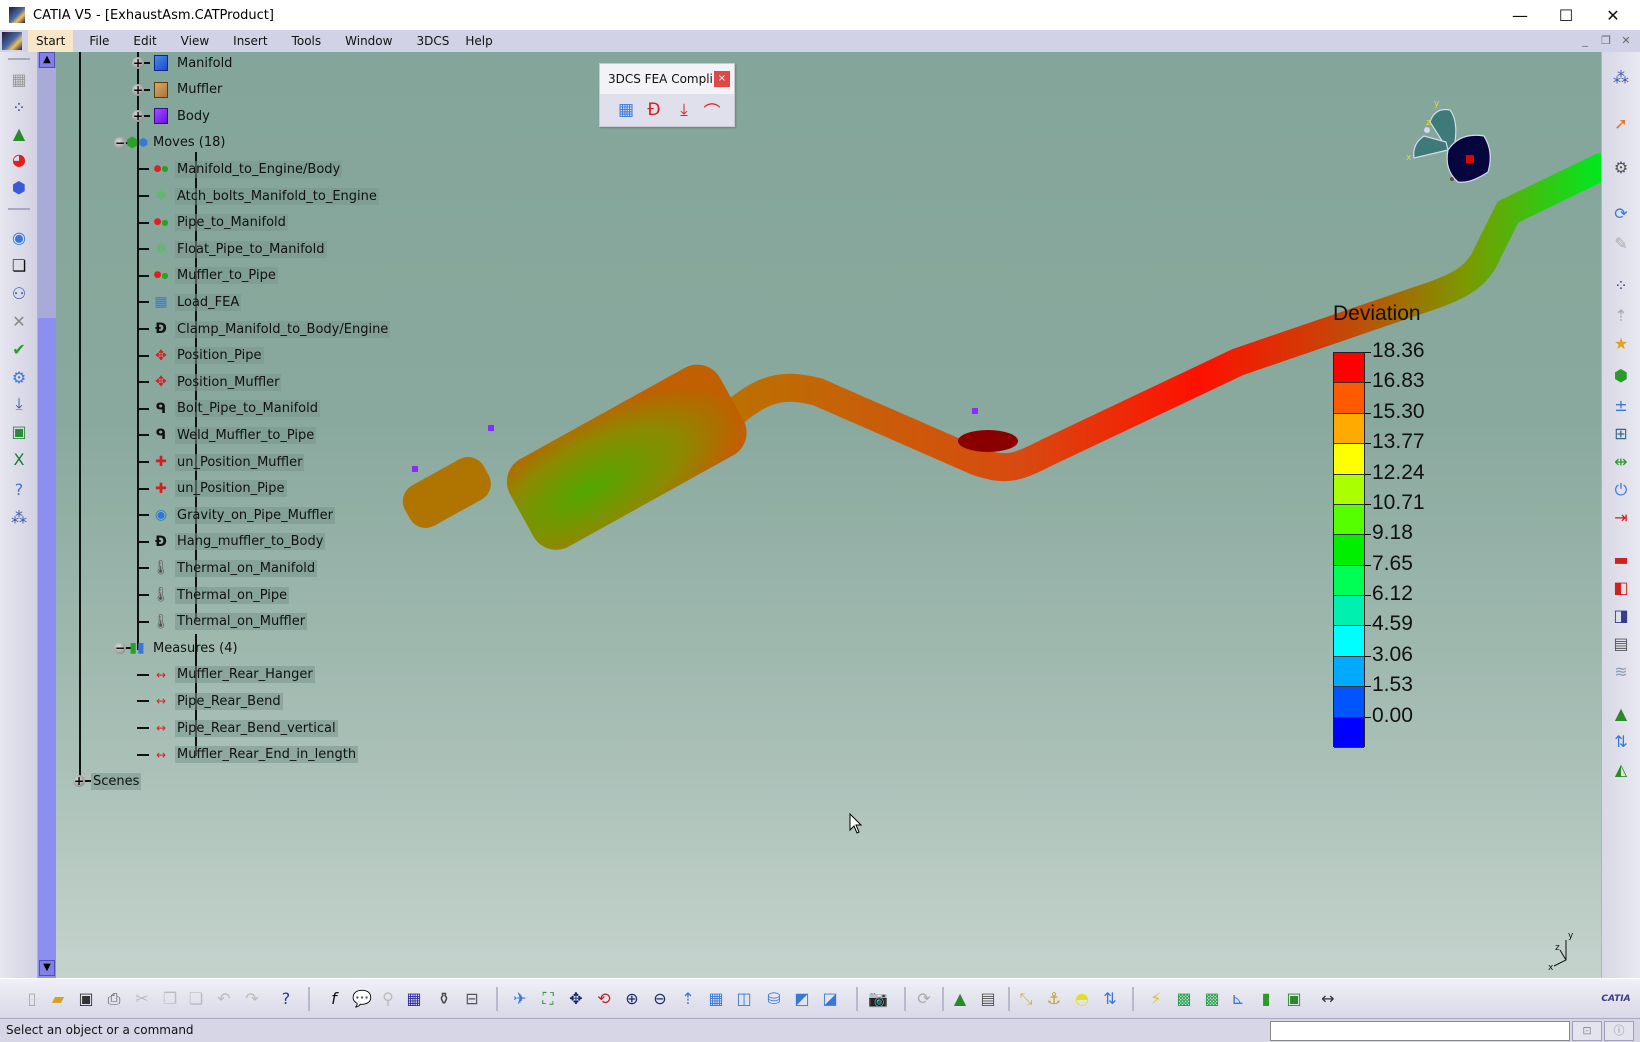 The height and width of the screenshot is (1042, 1640). Describe the element at coordinates (307, 41) in the screenshot. I see `menu-tools: Tools` at that location.